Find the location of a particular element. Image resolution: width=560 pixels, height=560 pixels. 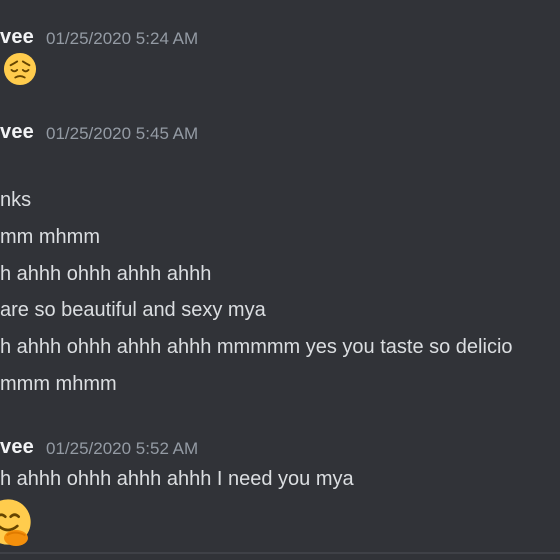

pensive-face-emoji-icon is located at coordinates (20, 69).